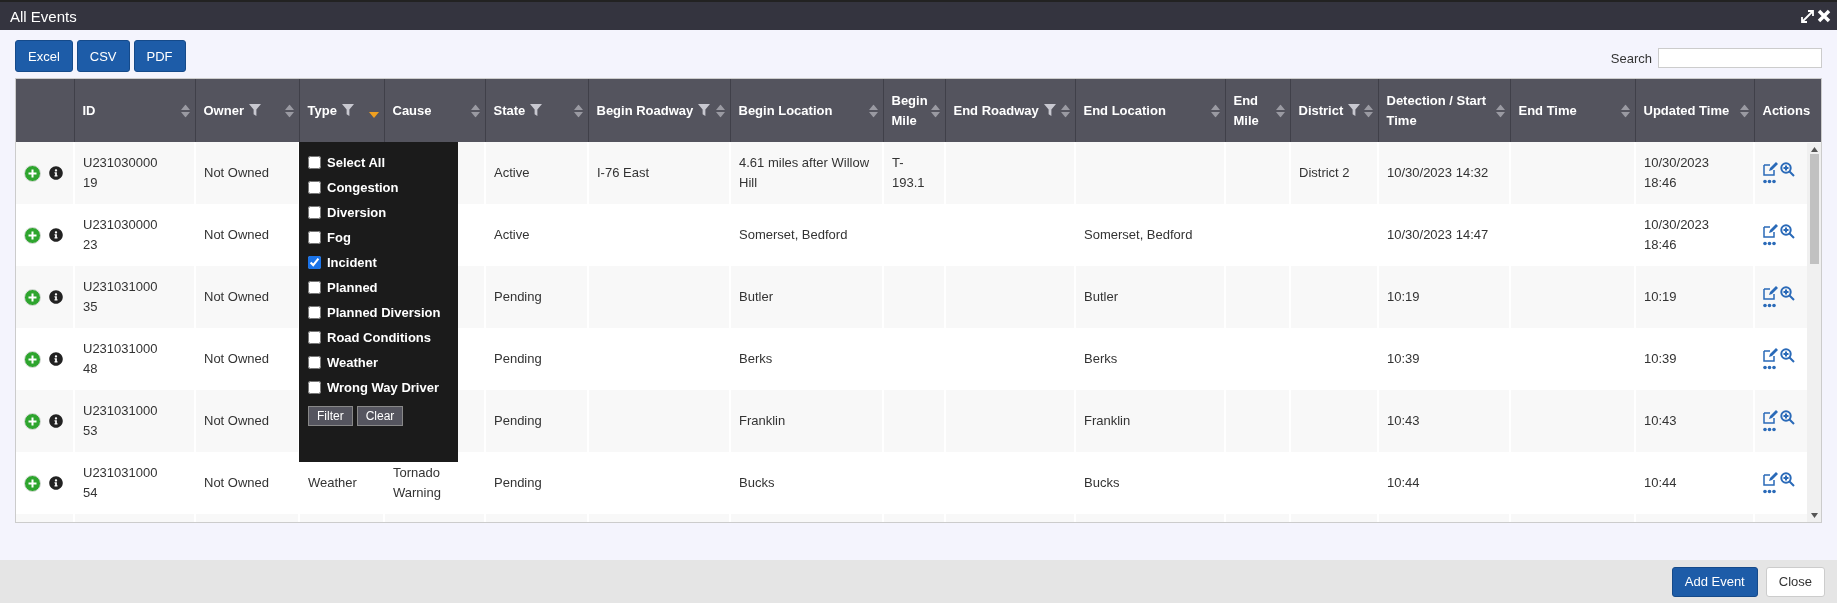 The height and width of the screenshot is (603, 1837). What do you see at coordinates (373, 114) in the screenshot?
I see `sort-descending-icon` at bounding box center [373, 114].